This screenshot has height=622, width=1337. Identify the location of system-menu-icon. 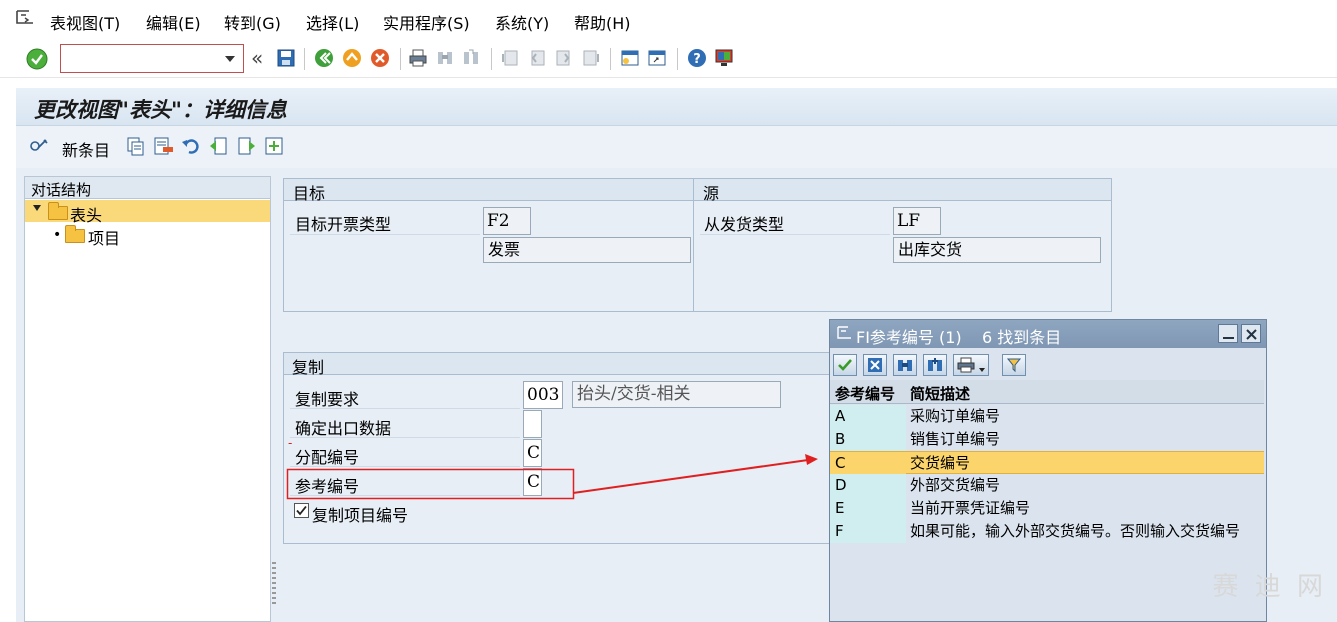
(25, 18).